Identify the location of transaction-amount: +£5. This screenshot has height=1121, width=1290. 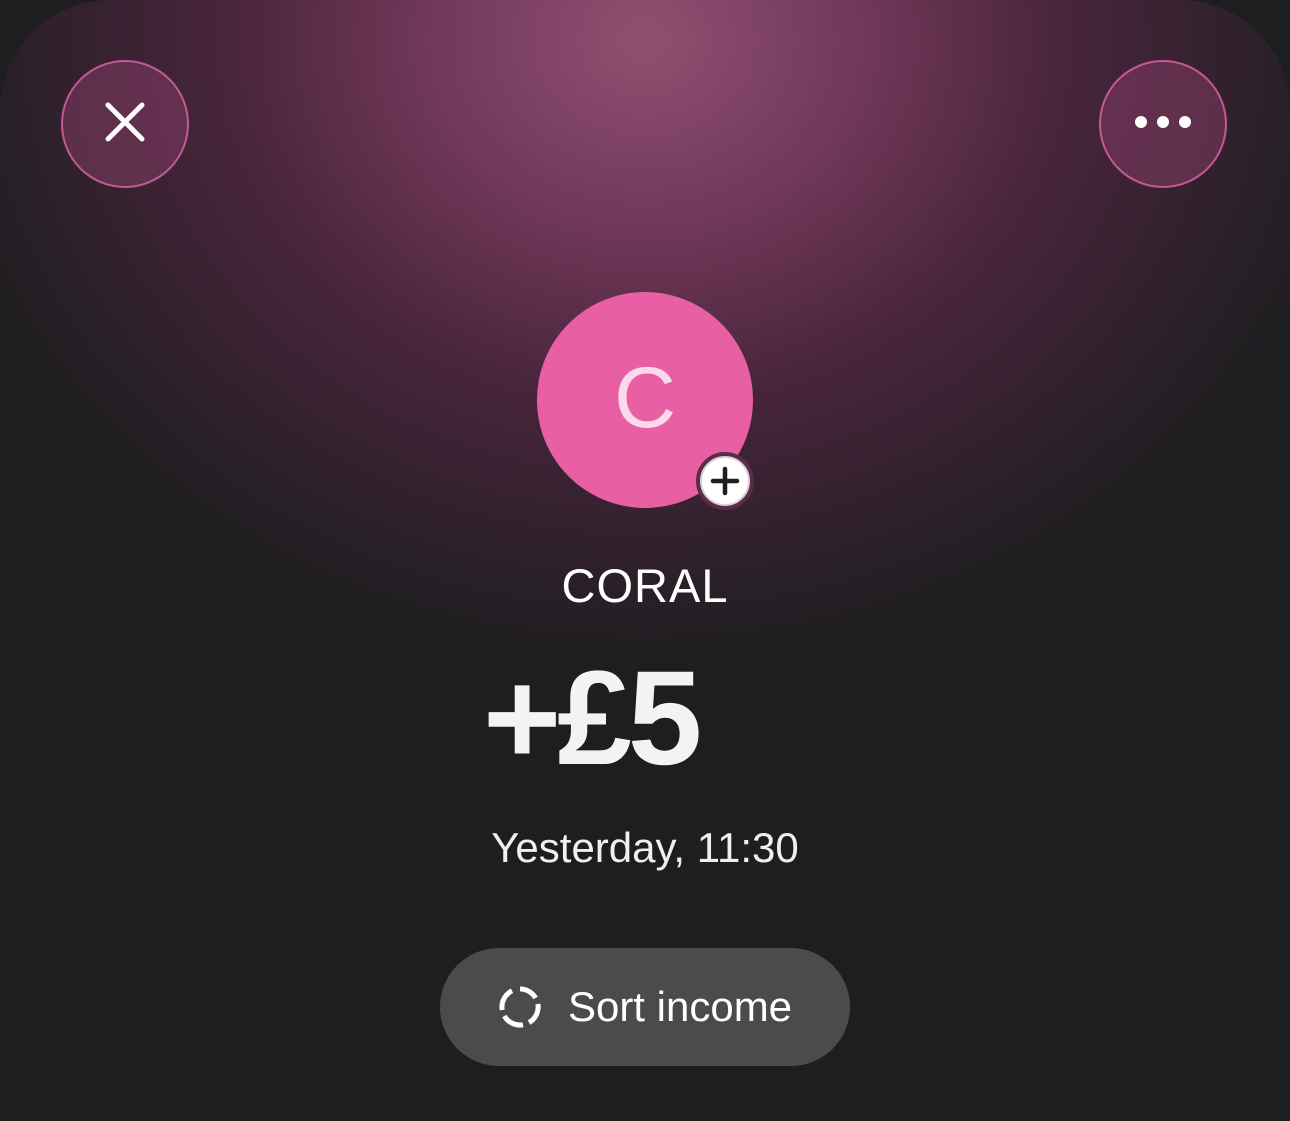
(592, 718).